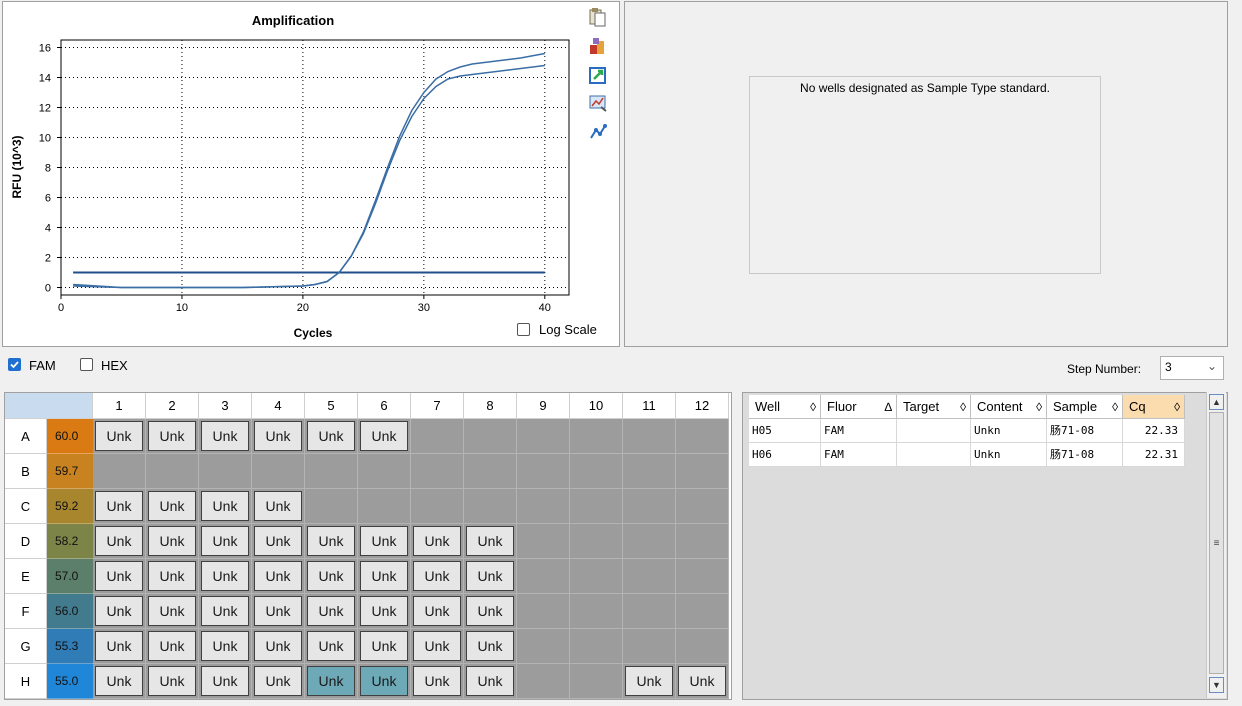 The height and width of the screenshot is (706, 1242). I want to click on row-header-D: D, so click(26, 541).